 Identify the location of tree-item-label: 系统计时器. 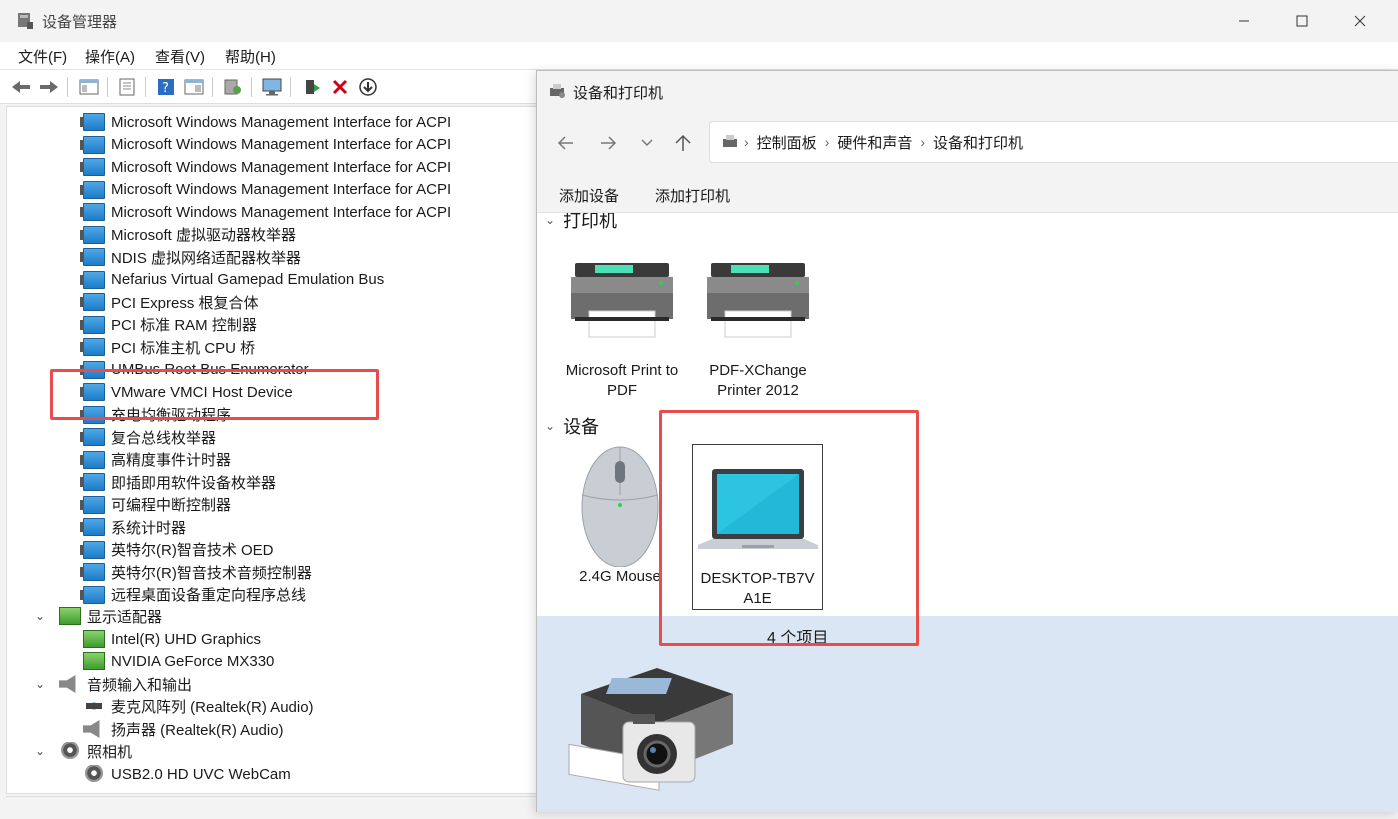
(149, 528).